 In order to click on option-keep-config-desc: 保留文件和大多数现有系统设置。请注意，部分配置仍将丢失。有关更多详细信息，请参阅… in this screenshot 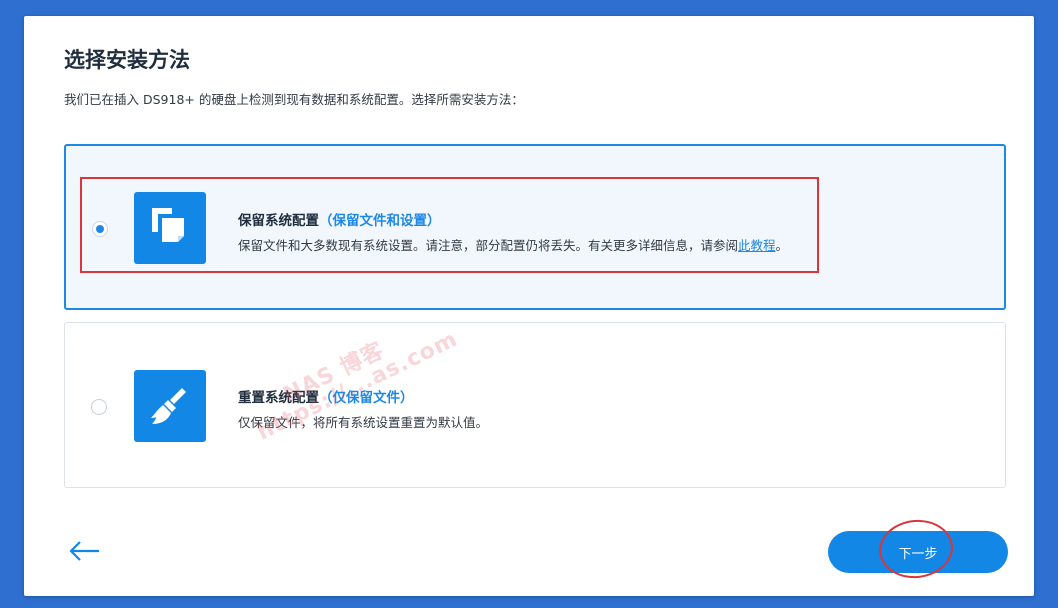, I will do `click(513, 245)`.